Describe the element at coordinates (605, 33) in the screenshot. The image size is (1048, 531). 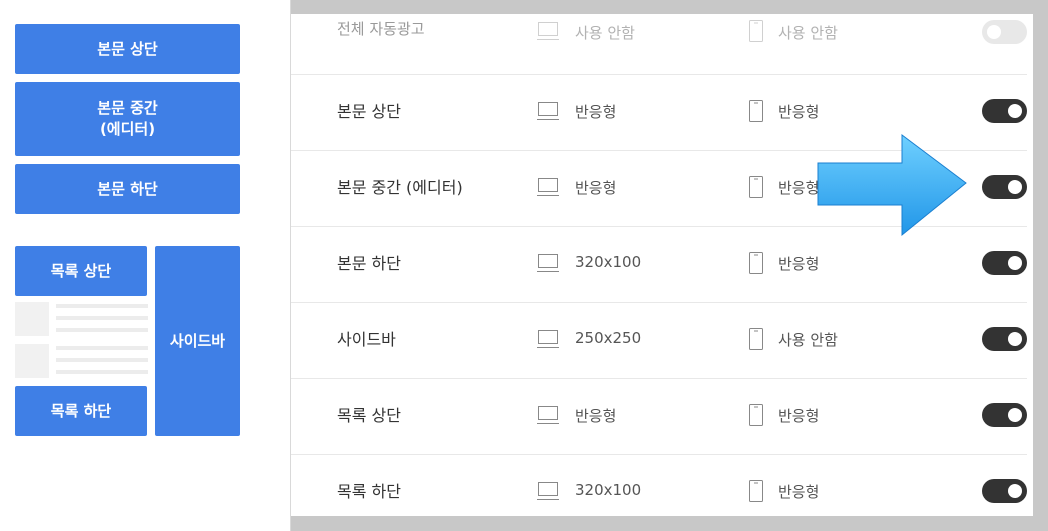
I see `ad-row-pc-value: 사용 안함` at that location.